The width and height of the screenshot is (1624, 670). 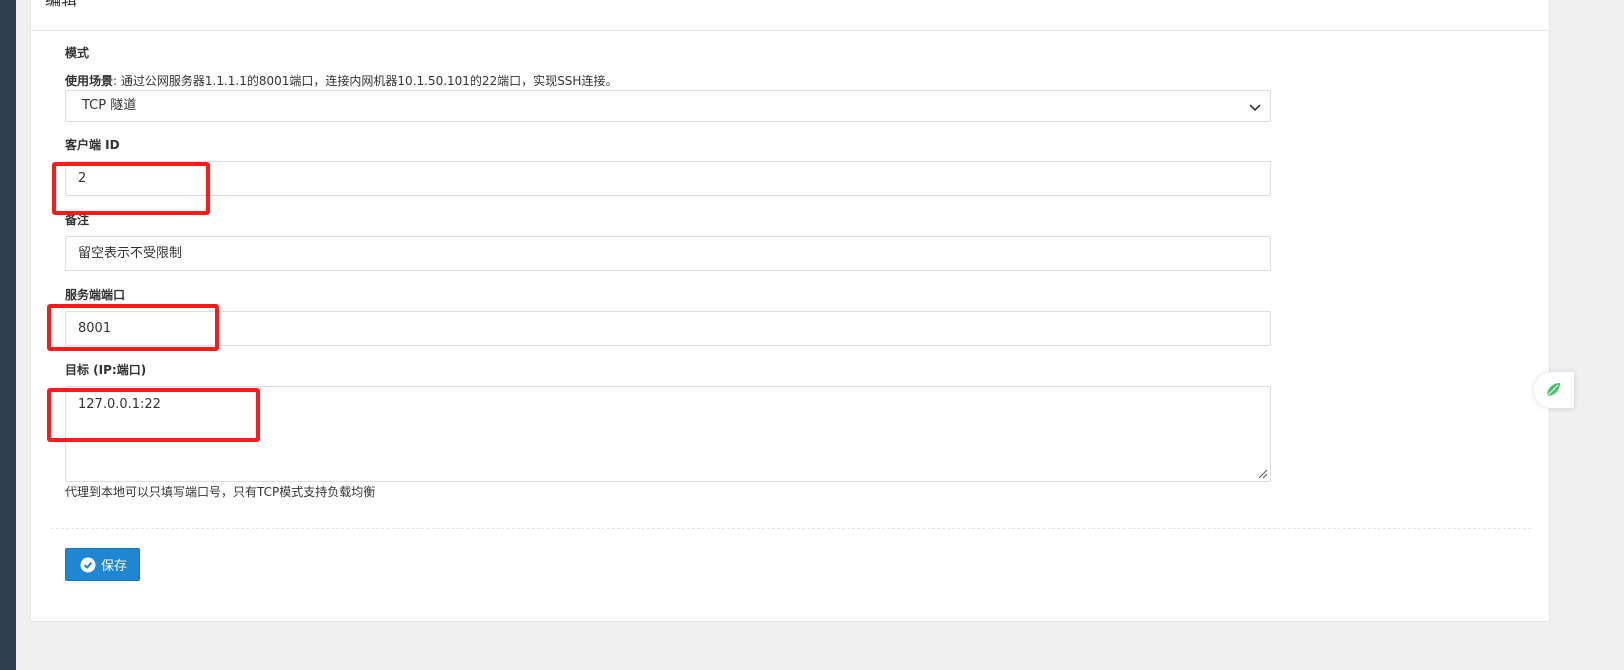 What do you see at coordinates (89, 81) in the screenshot?
I see `mode-help-bold: 使用场景` at bounding box center [89, 81].